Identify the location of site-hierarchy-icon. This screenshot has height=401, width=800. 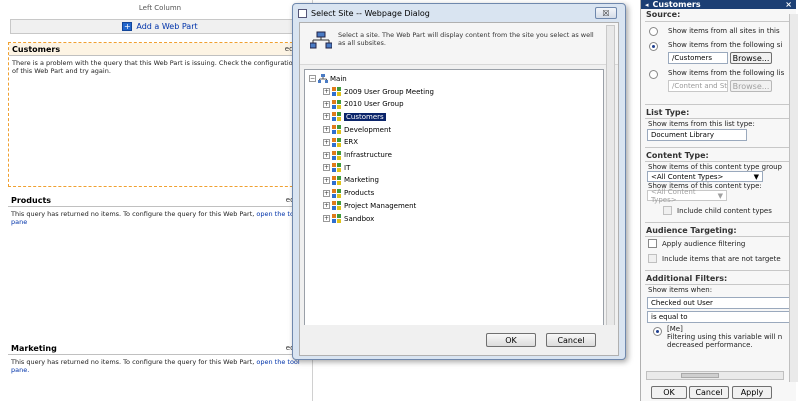
(321, 40).